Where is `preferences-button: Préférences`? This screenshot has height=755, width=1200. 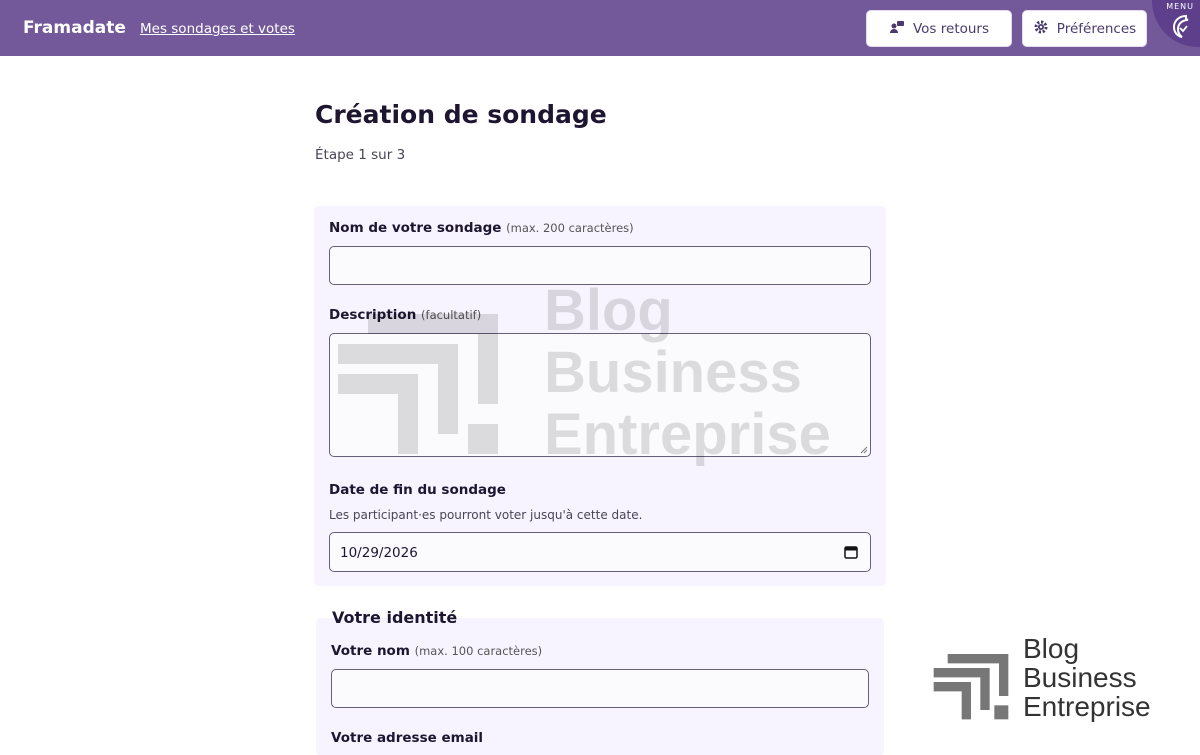
preferences-button: Préférences is located at coordinates (1084, 28).